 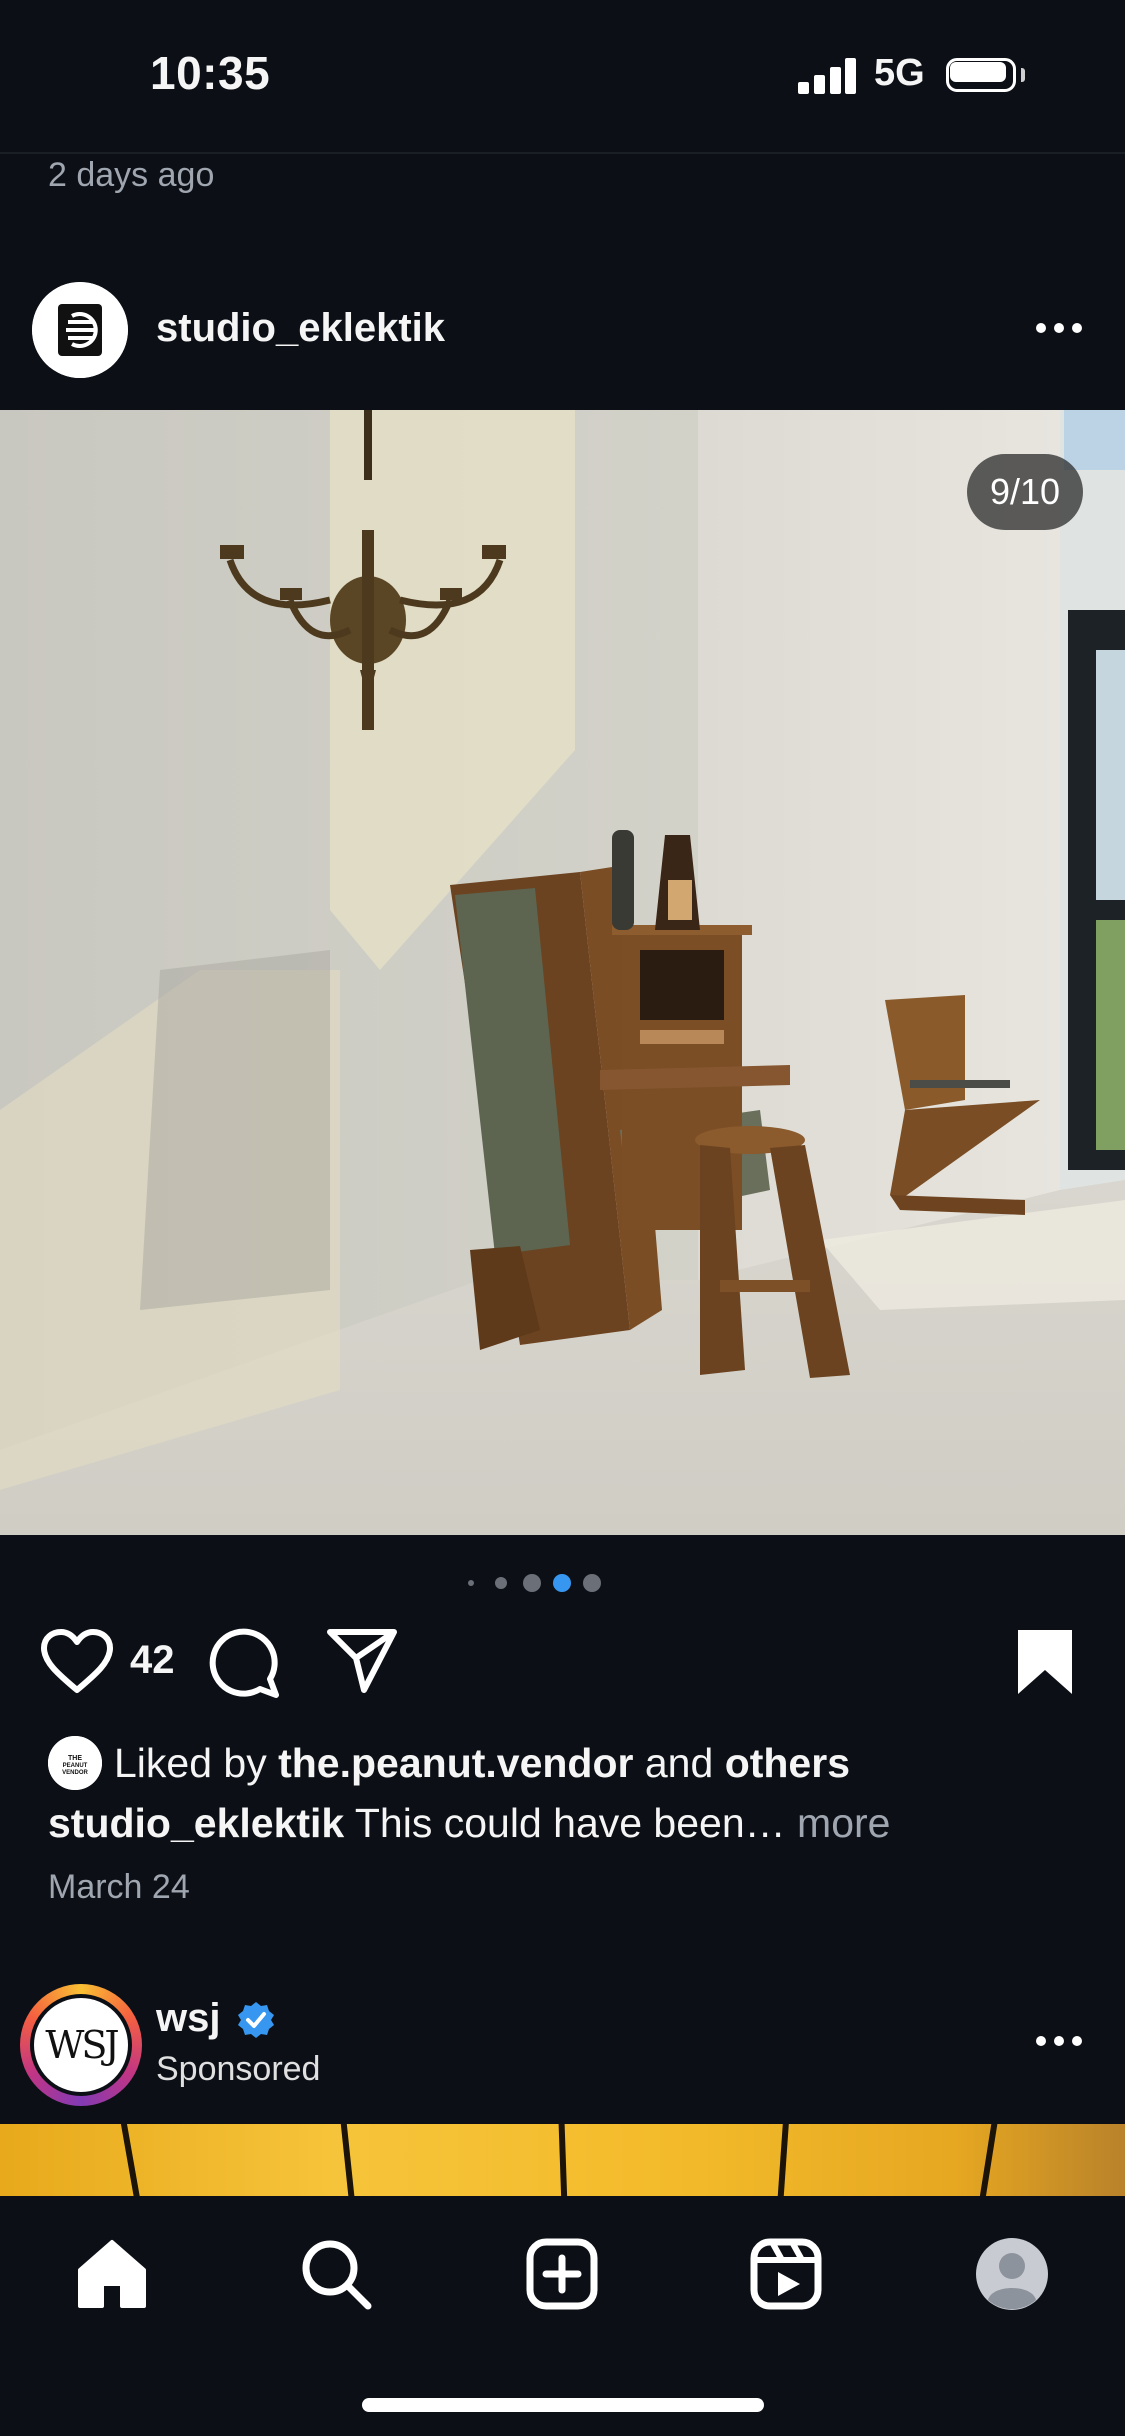 I want to click on liker-avatar: THE PEANUT VENDOR, so click(x=75, y=1763).